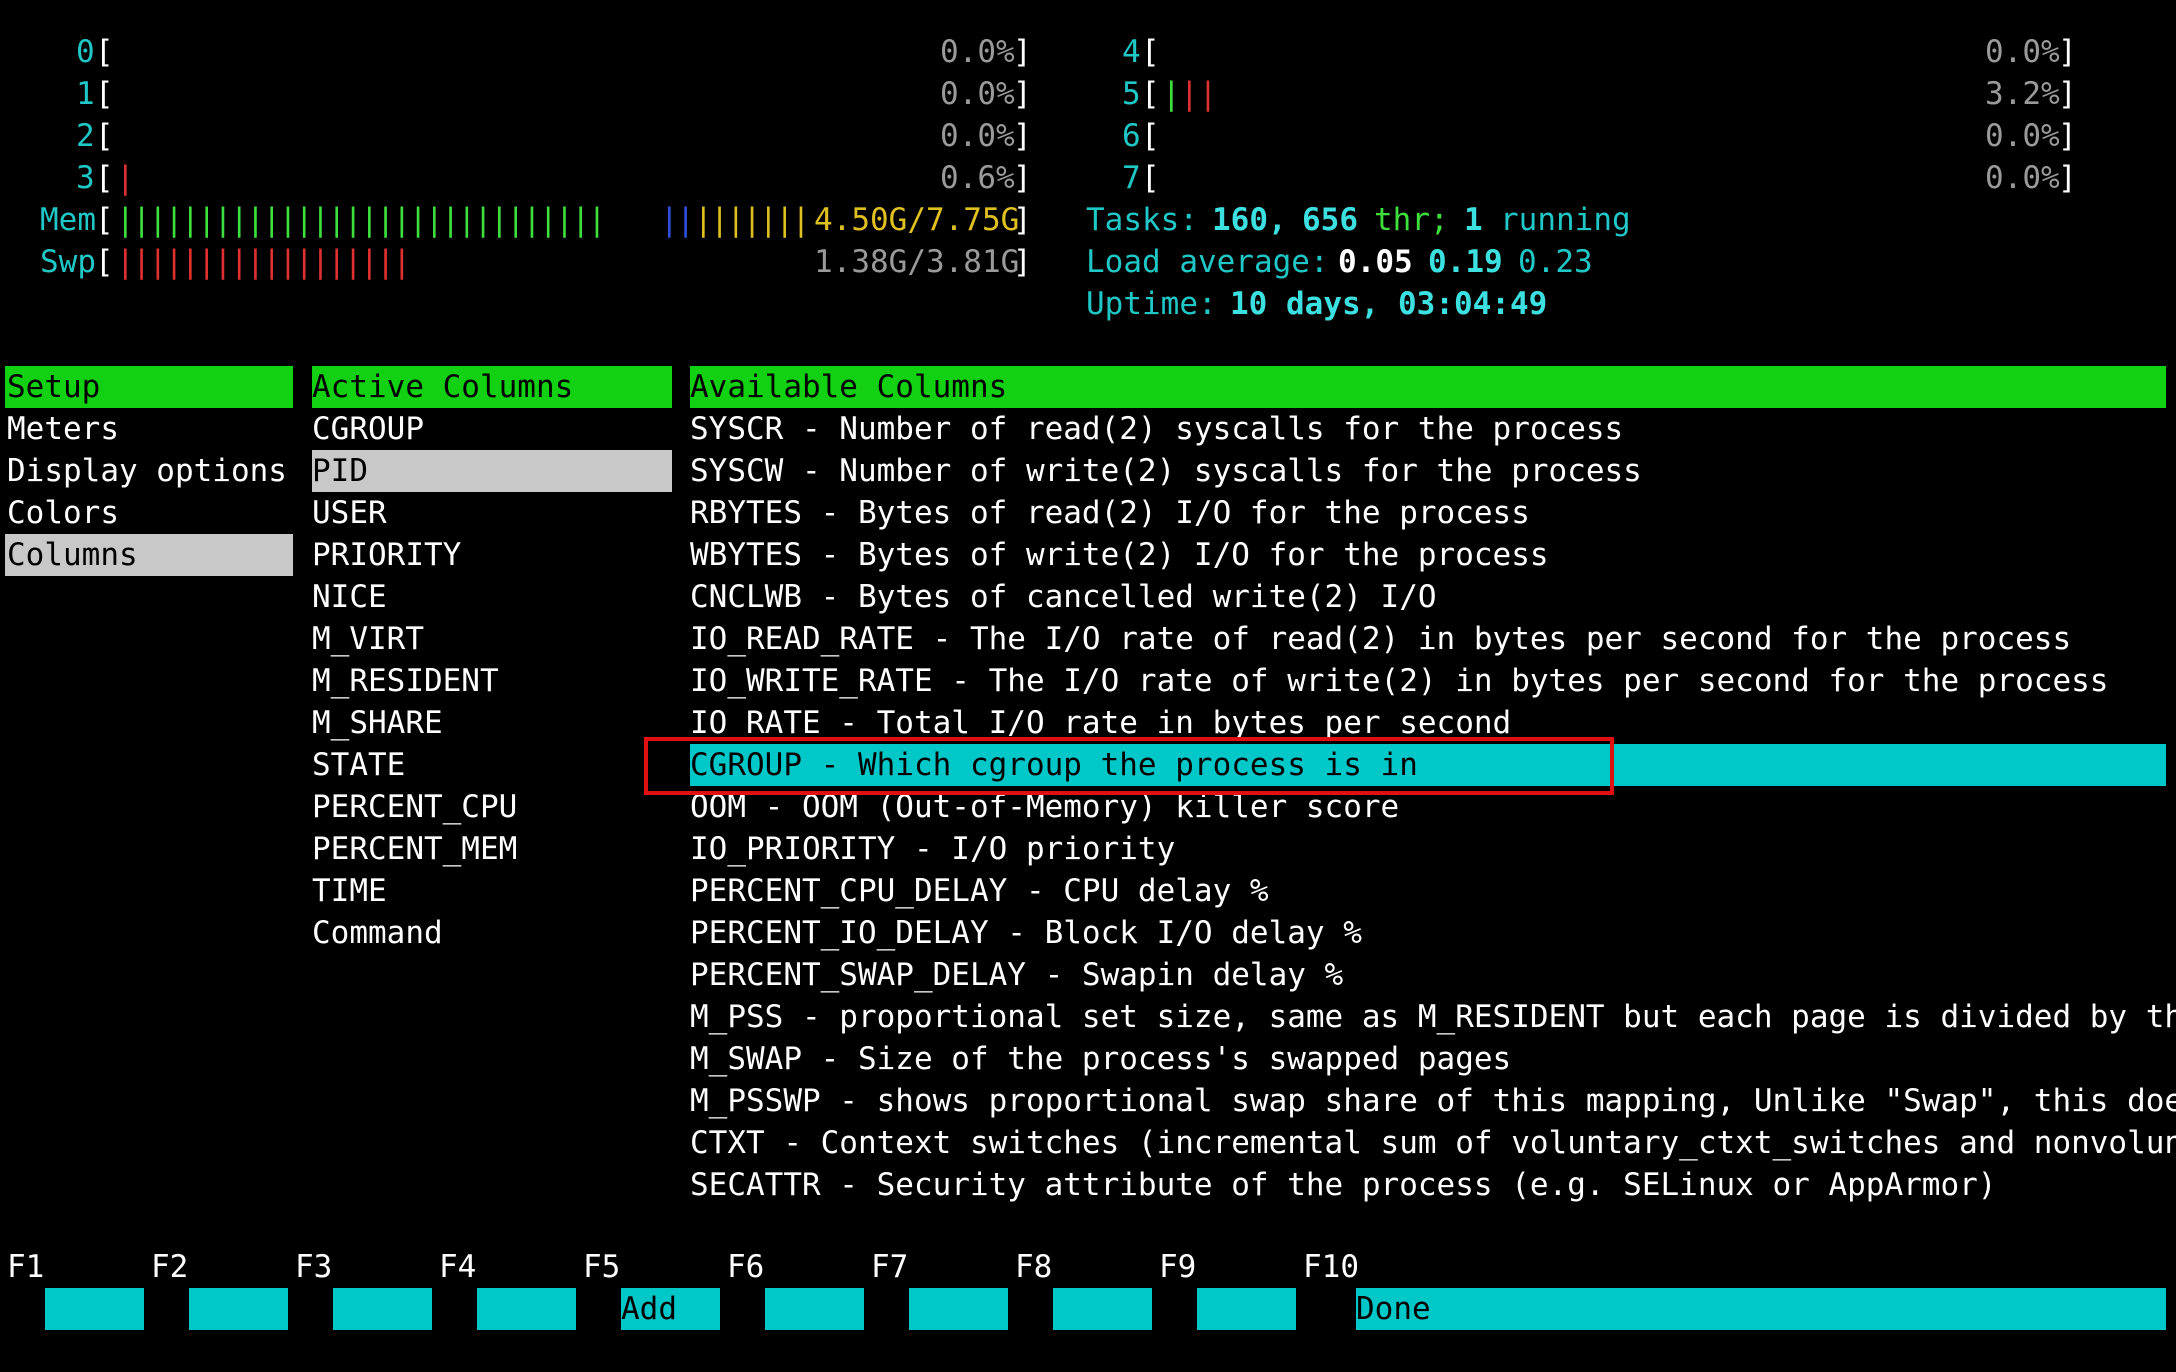  I want to click on f3-key-number: F3, so click(314, 1267).